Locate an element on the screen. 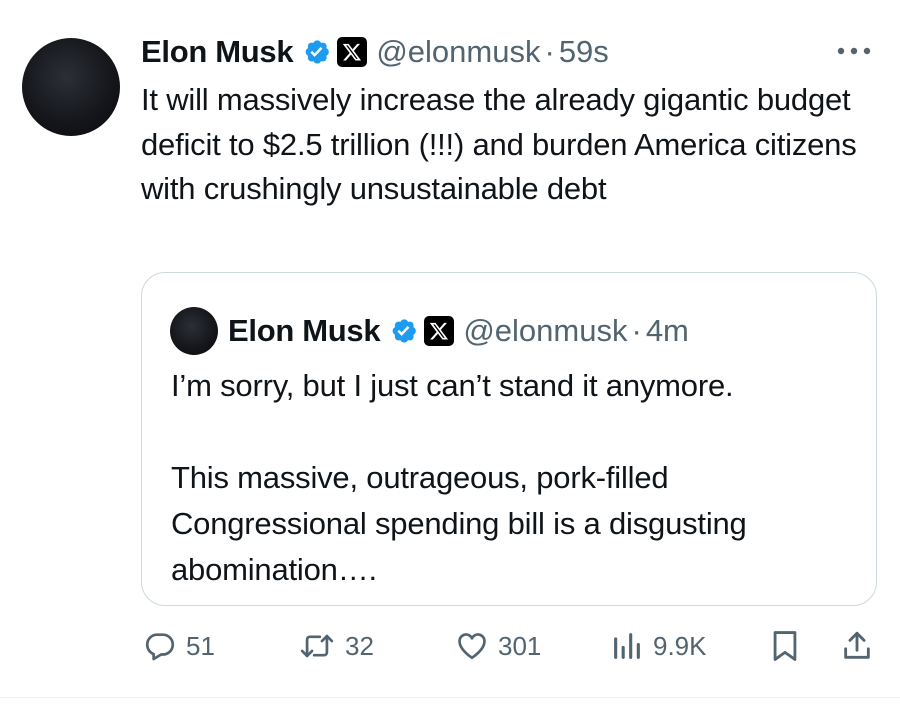 The width and height of the screenshot is (900, 721). quoted-timestamp: 4m is located at coordinates (667, 330).